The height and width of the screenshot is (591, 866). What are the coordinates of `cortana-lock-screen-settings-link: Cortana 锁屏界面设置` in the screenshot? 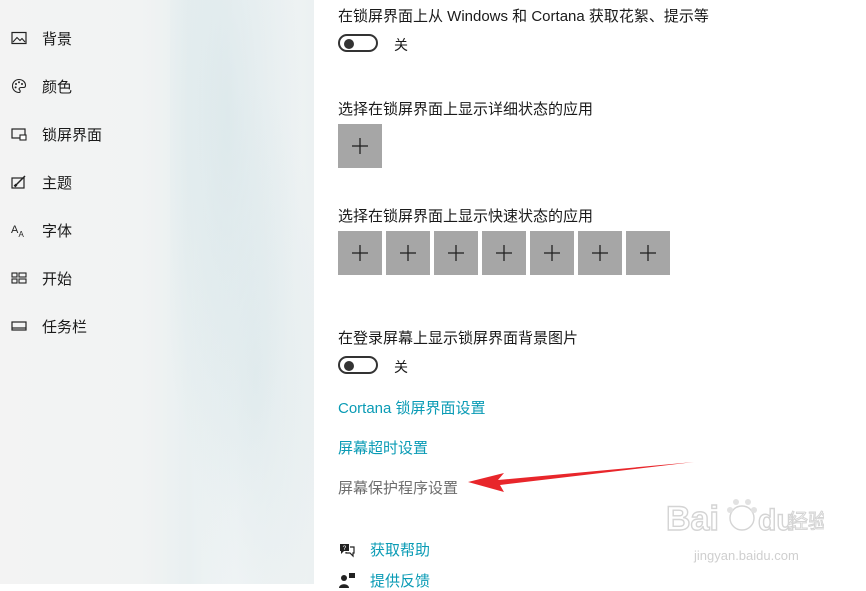 It's located at (412, 407).